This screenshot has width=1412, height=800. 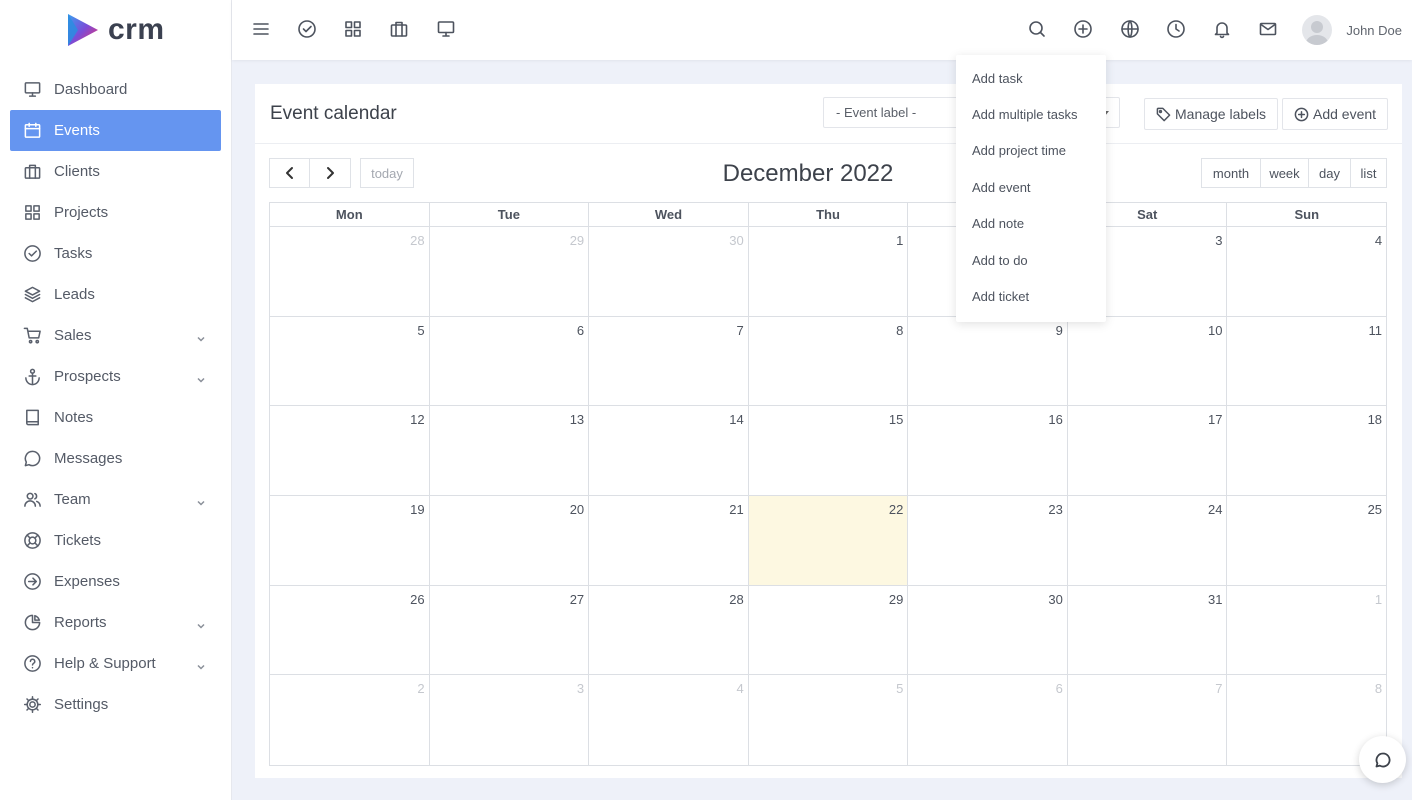 What do you see at coordinates (1215, 509) in the screenshot?
I see `day-number: 24` at bounding box center [1215, 509].